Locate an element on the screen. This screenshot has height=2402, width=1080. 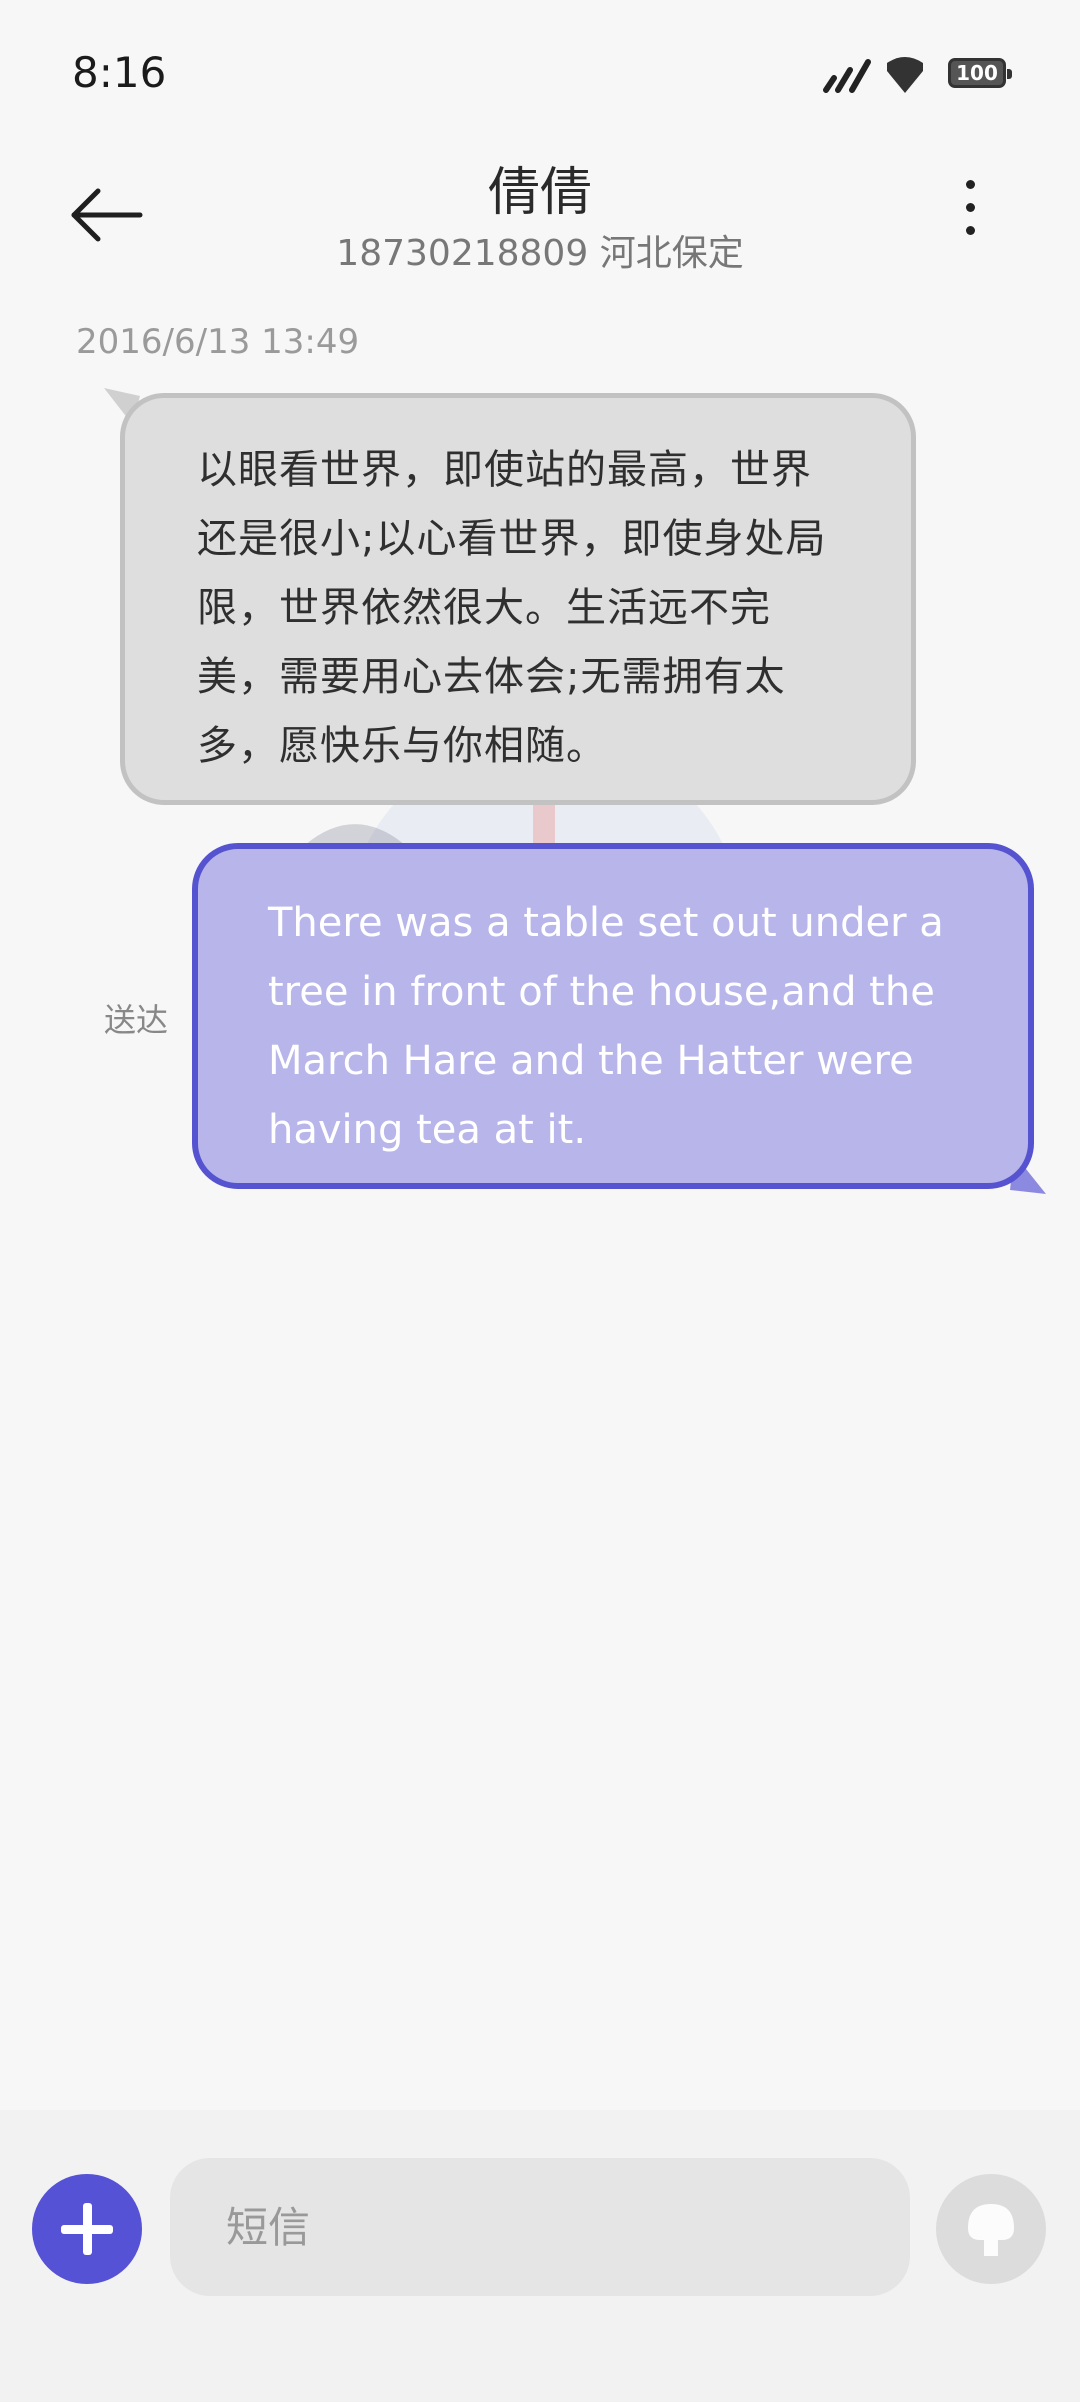
delivery-status: 送达 is located at coordinates (136, 1020).